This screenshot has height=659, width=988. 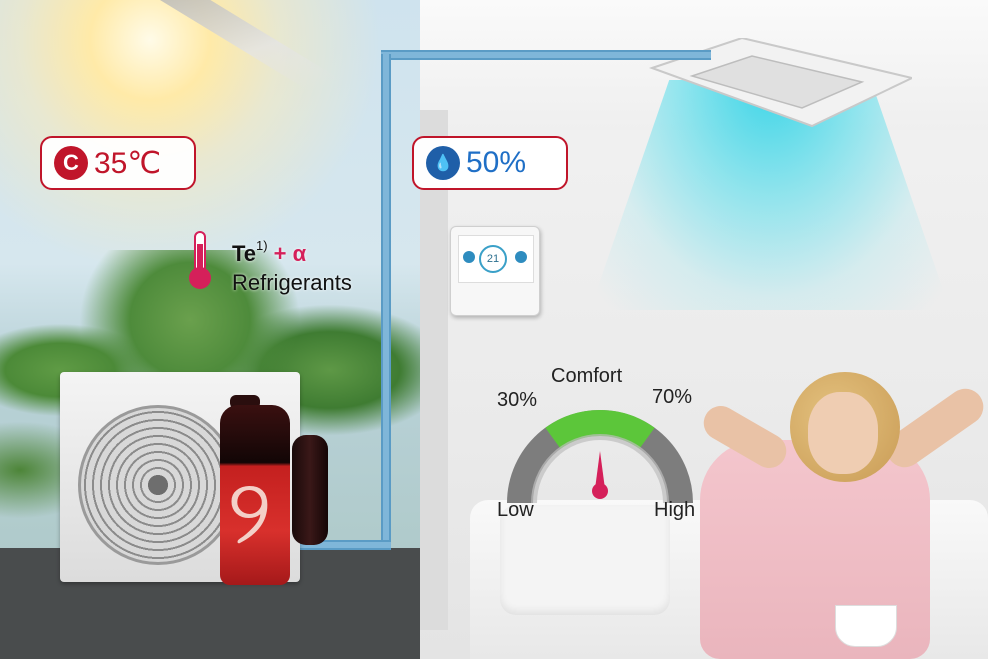 What do you see at coordinates (128, 163) in the screenshot?
I see `outdoor-temperature-value: 35℃` at bounding box center [128, 163].